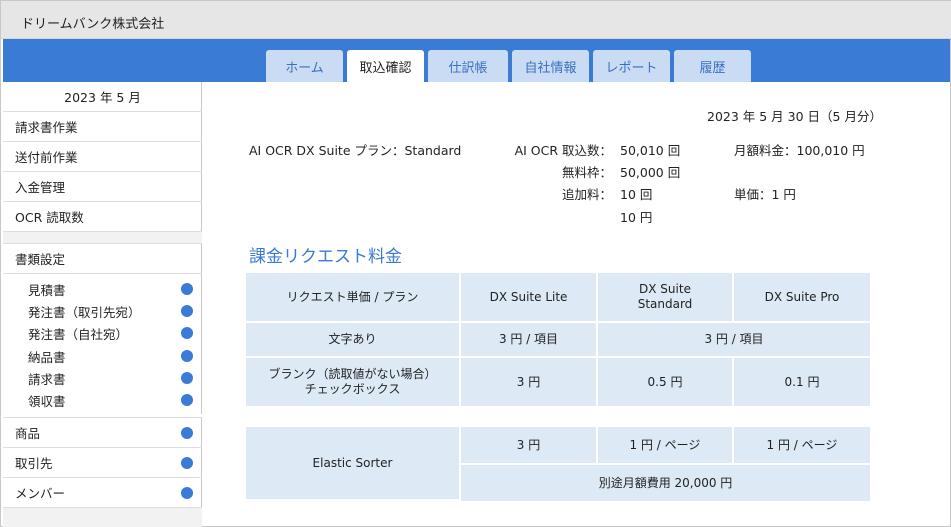 Image resolution: width=951 pixels, height=527 pixels. Describe the element at coordinates (468, 66) in the screenshot. I see `tab-journal: 仕訳帳` at that location.